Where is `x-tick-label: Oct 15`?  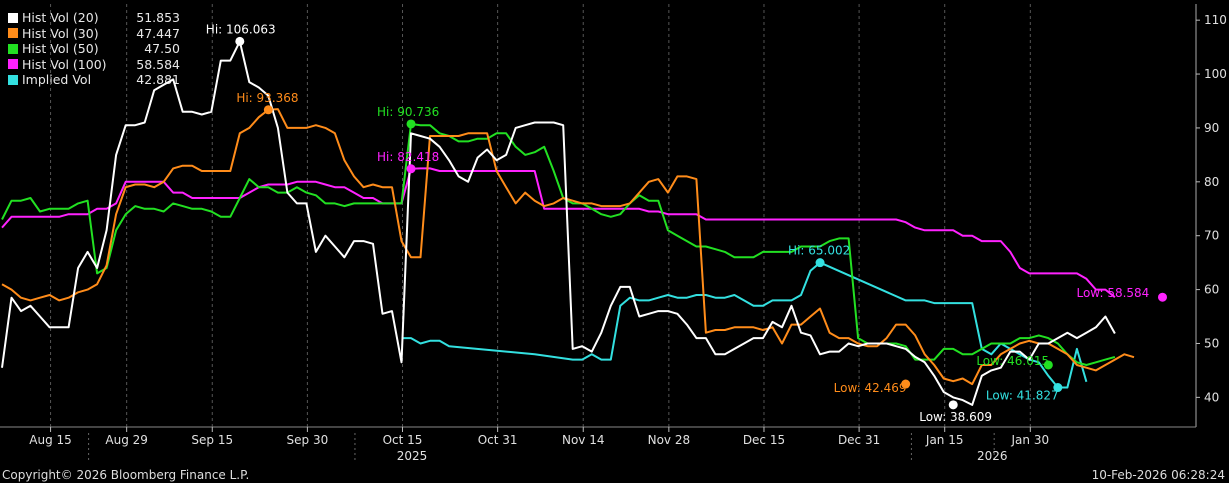 x-tick-label: Oct 15 is located at coordinates (403, 440).